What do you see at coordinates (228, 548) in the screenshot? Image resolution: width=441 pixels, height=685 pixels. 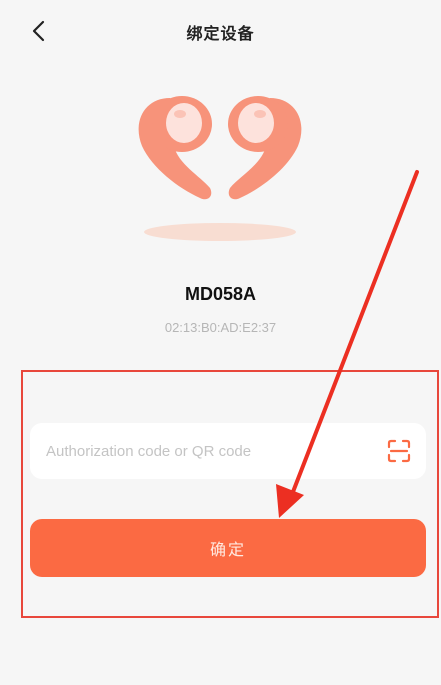 I see `confirm-button: 确定` at bounding box center [228, 548].